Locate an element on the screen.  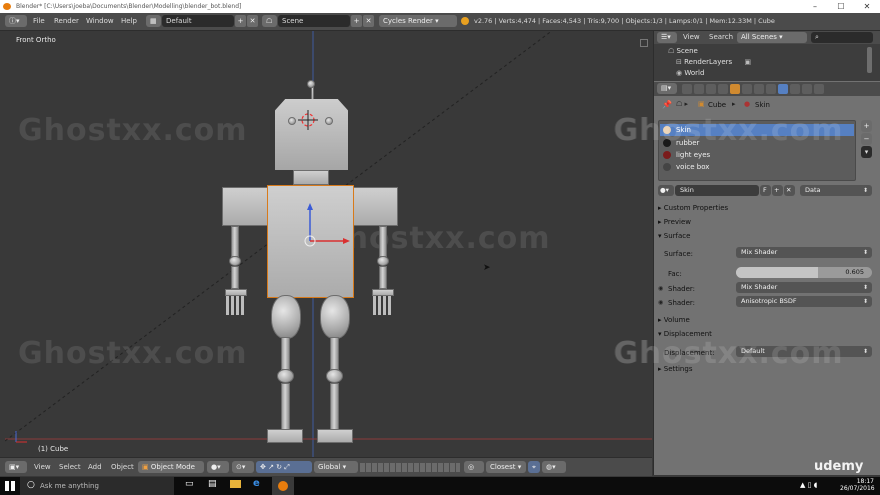
robot-right-foot is located at coordinates (335, 436).